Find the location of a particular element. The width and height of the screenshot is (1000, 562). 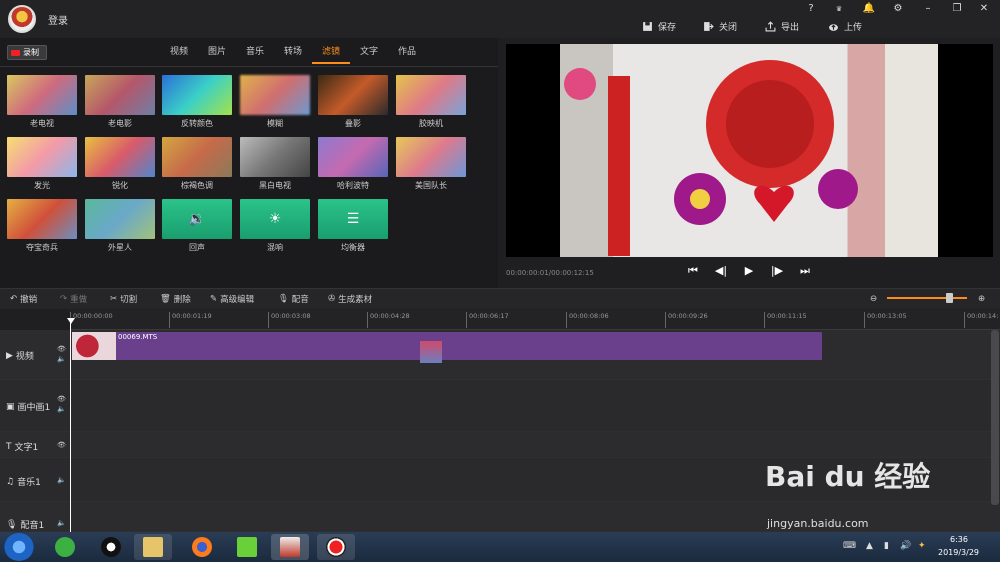

tab-transition: 转场 is located at coordinates (293, 52).